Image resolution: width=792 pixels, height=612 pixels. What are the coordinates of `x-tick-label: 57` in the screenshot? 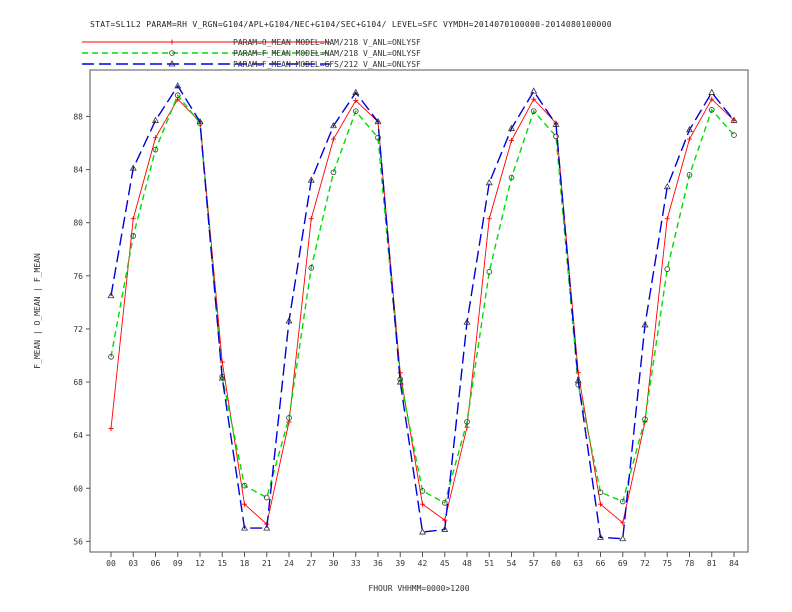 It's located at (534, 563).